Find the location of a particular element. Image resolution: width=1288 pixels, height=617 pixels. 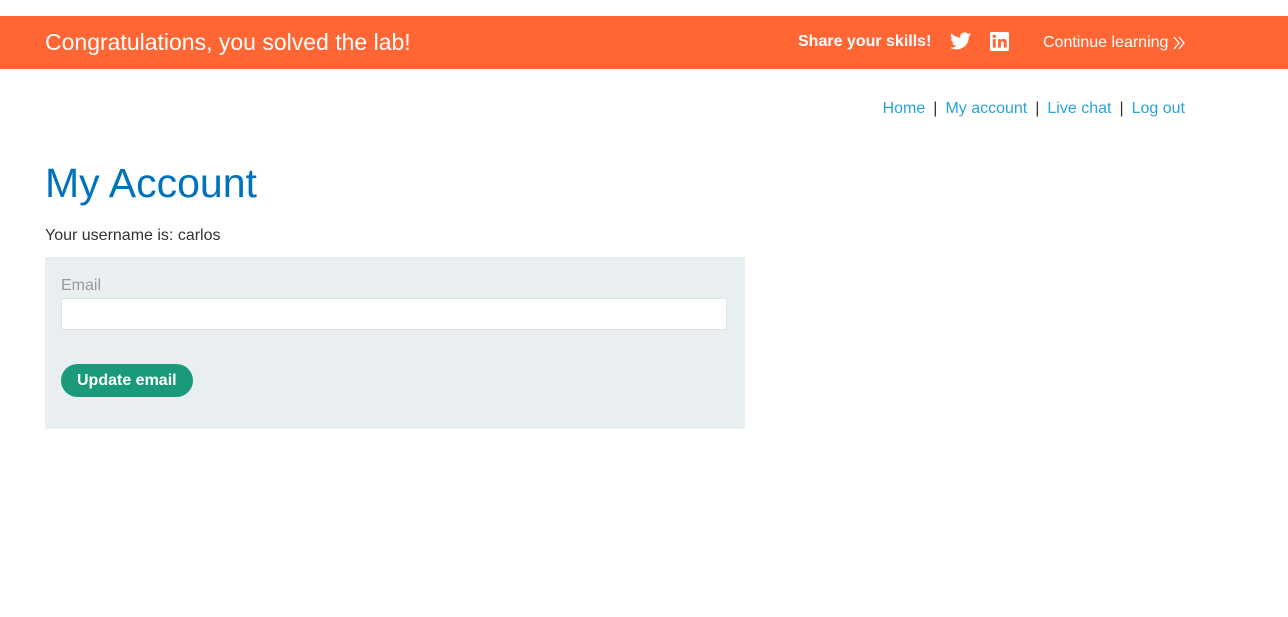

top-navigation: Home | My account | Live chat | Log out is located at coordinates (1034, 109).